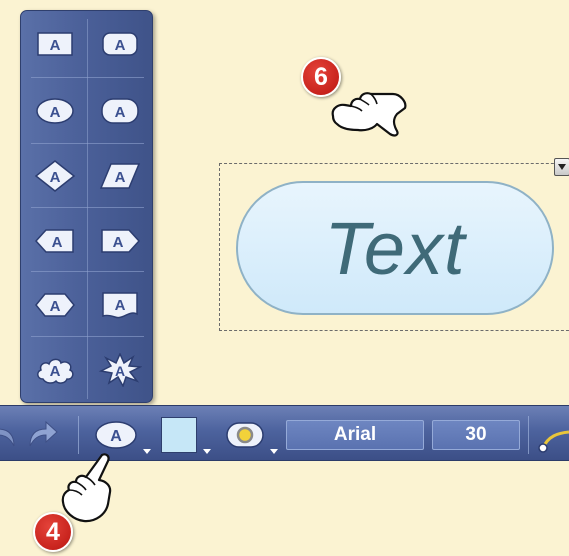  Describe the element at coordinates (274, 451) in the screenshot. I see `border-color-dropdown-arrow` at that location.